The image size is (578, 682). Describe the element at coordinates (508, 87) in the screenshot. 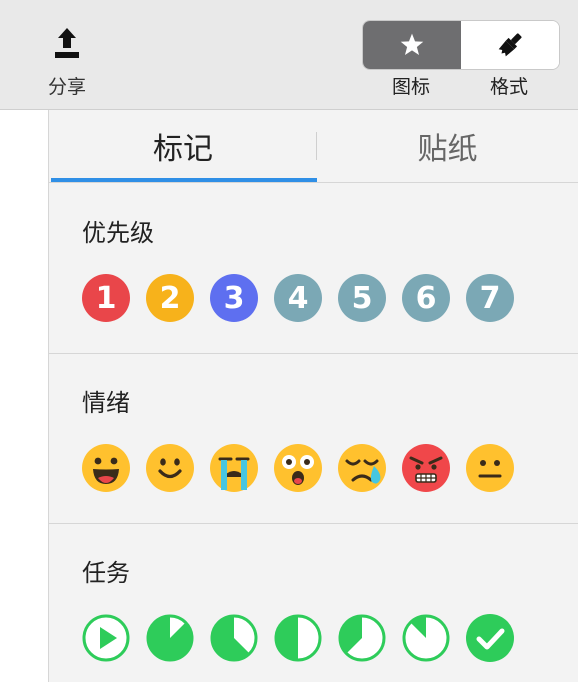

I see `format-segment-label: 格式` at that location.